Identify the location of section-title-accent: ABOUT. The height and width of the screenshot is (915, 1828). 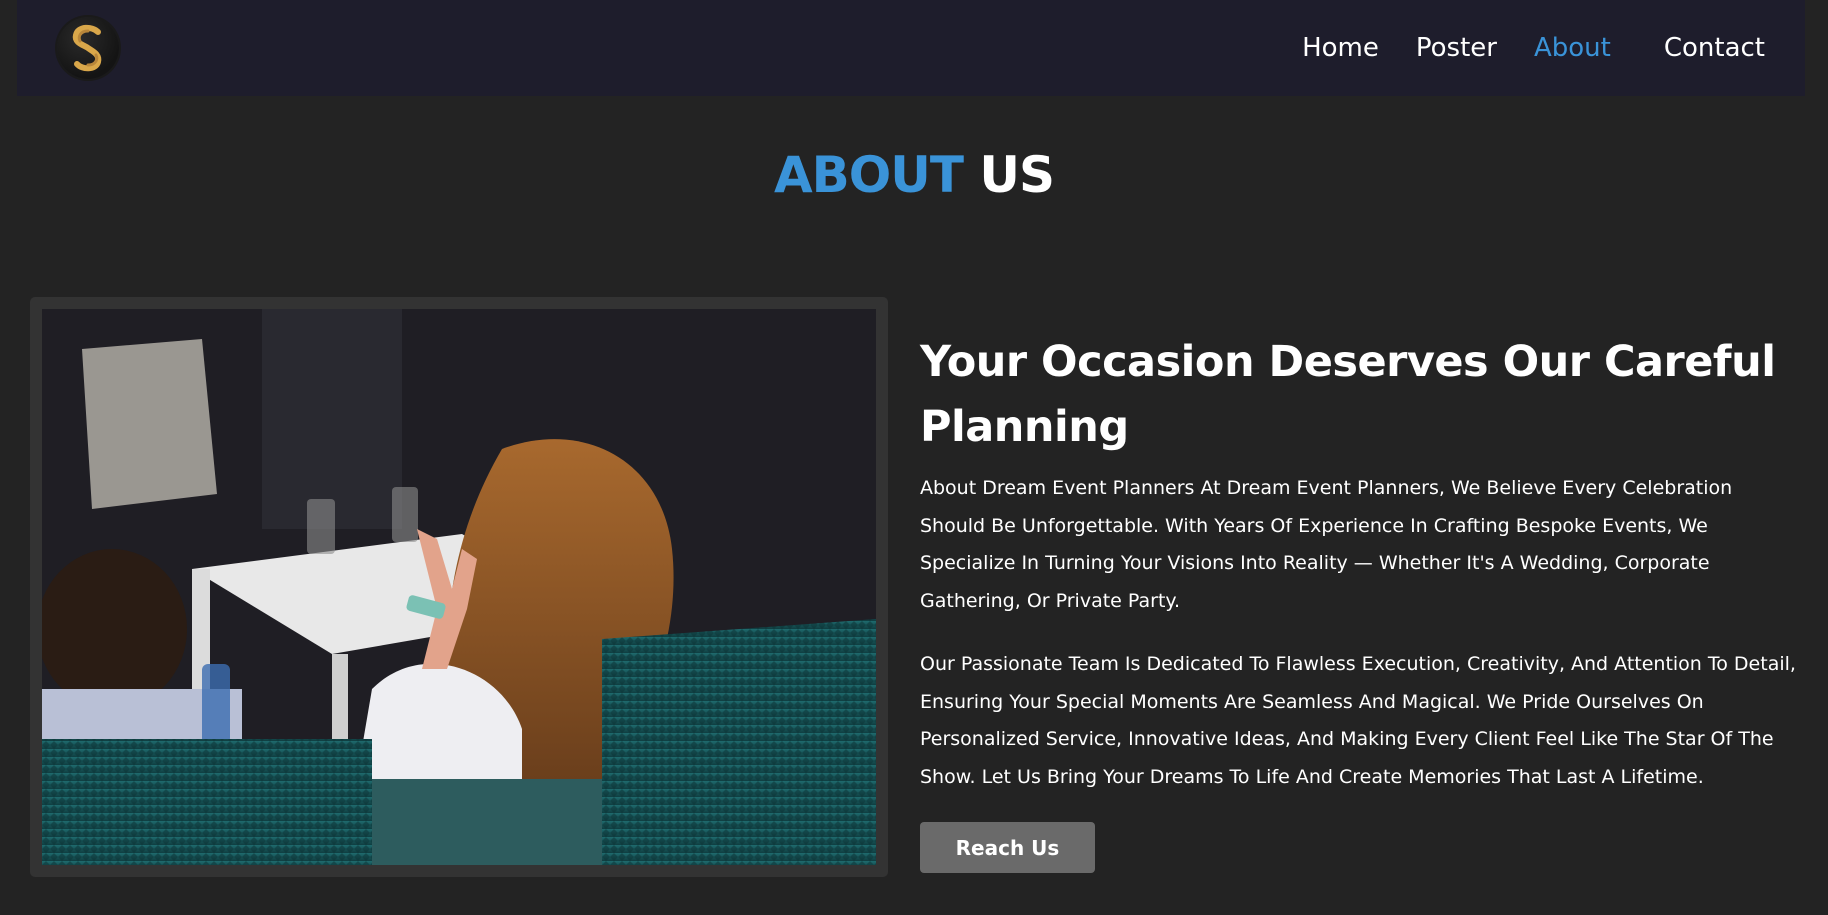
(868, 175).